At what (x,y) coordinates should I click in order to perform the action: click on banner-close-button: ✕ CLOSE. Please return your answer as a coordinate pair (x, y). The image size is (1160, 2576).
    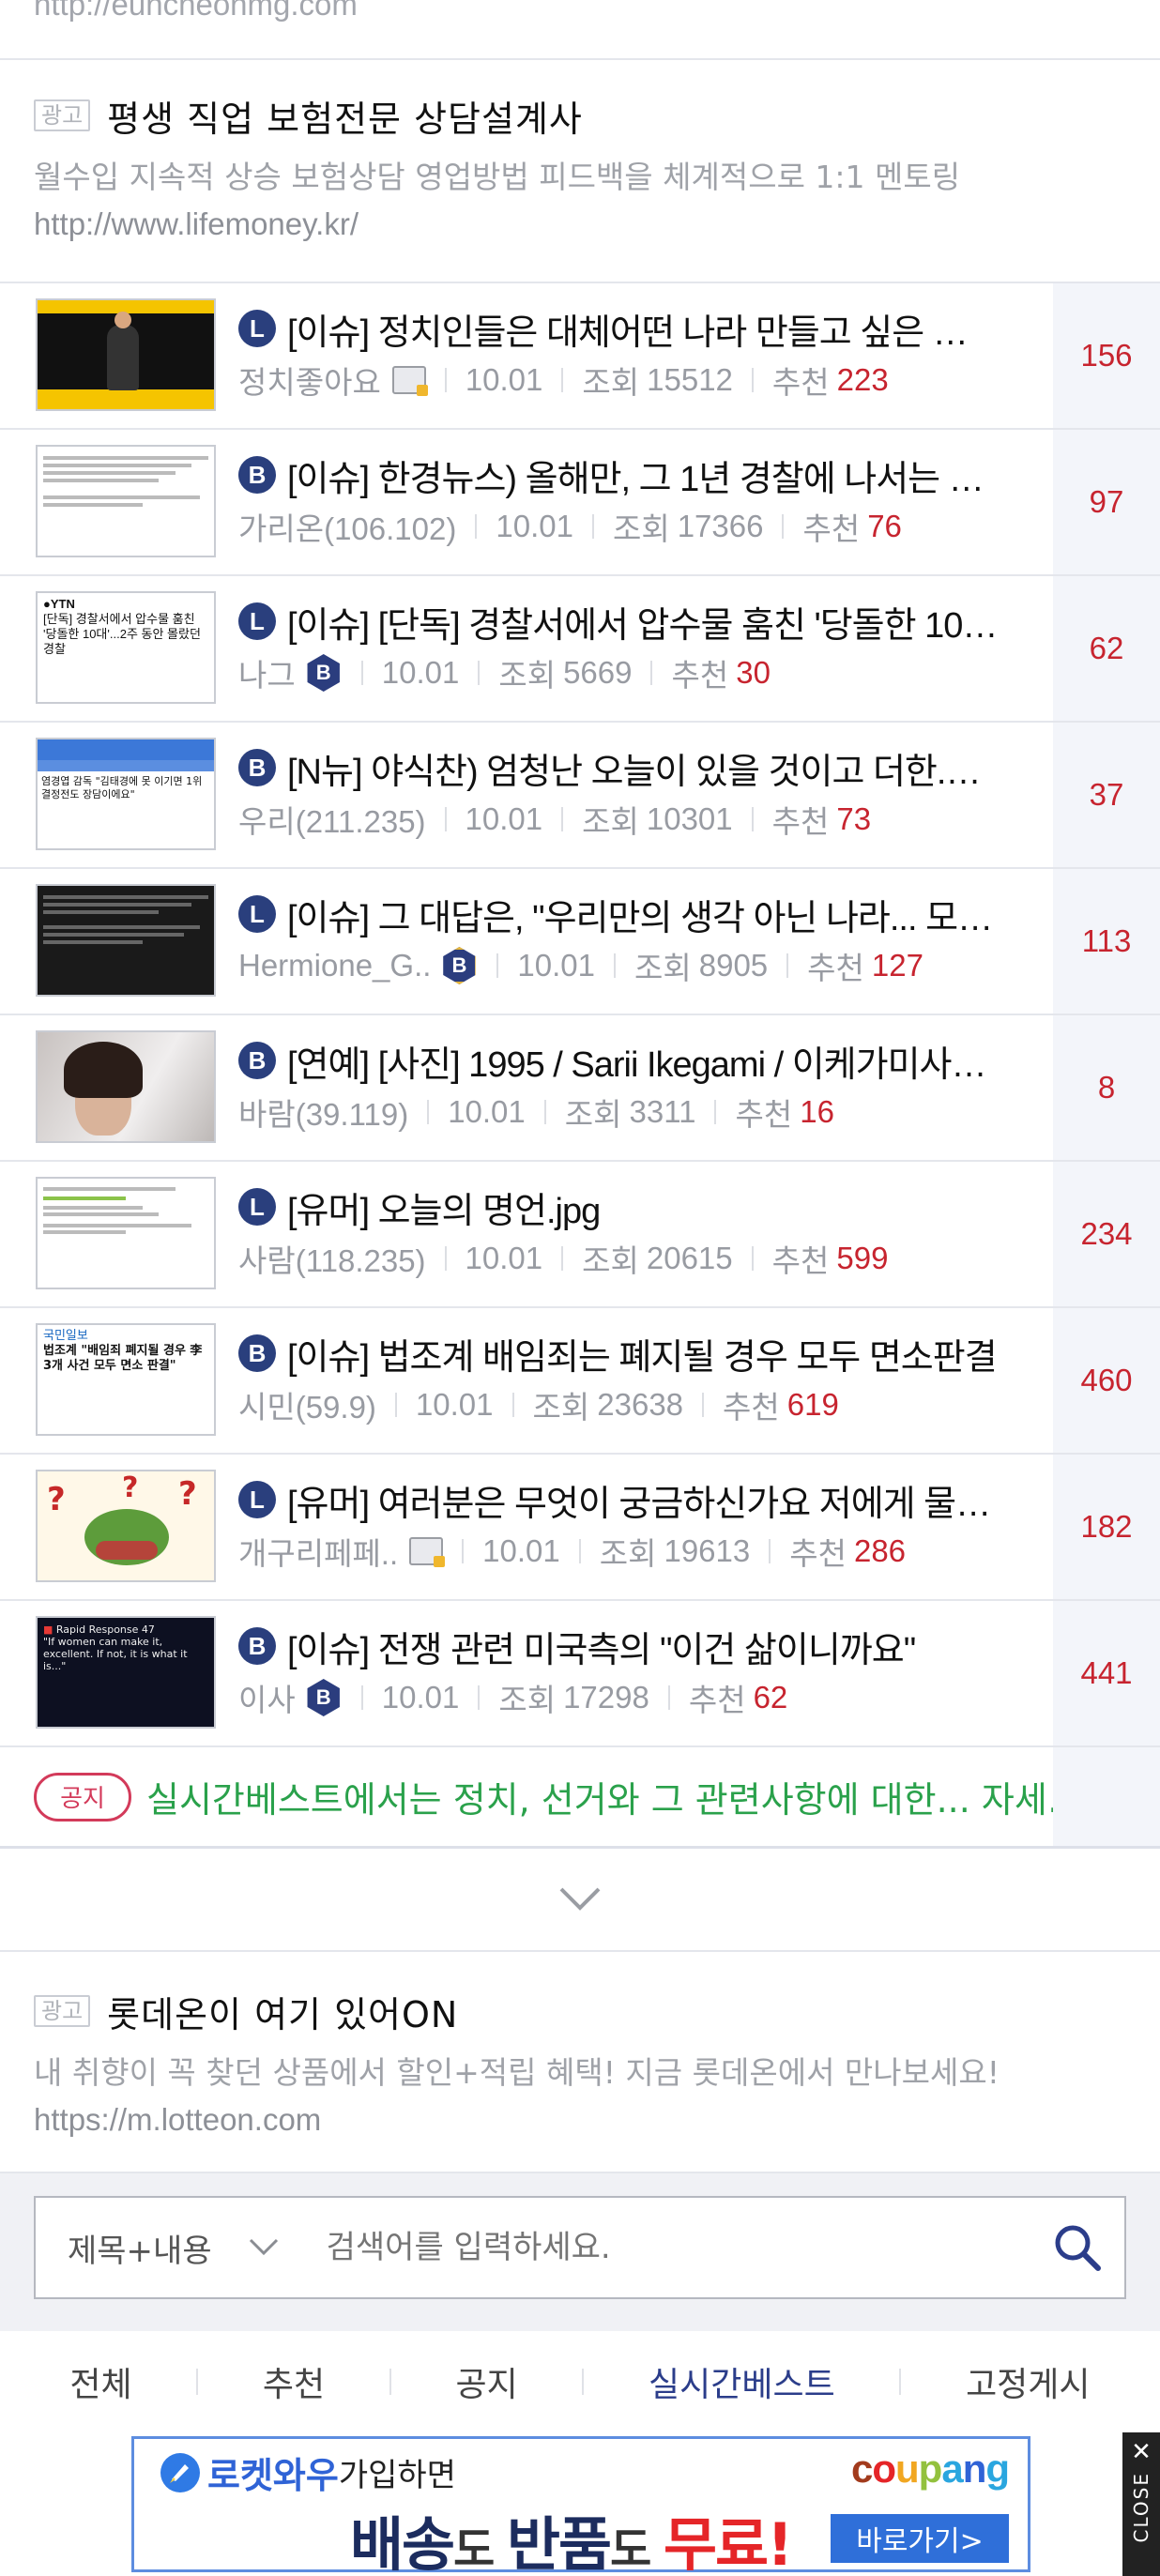
    Looking at the image, I should click on (1141, 2504).